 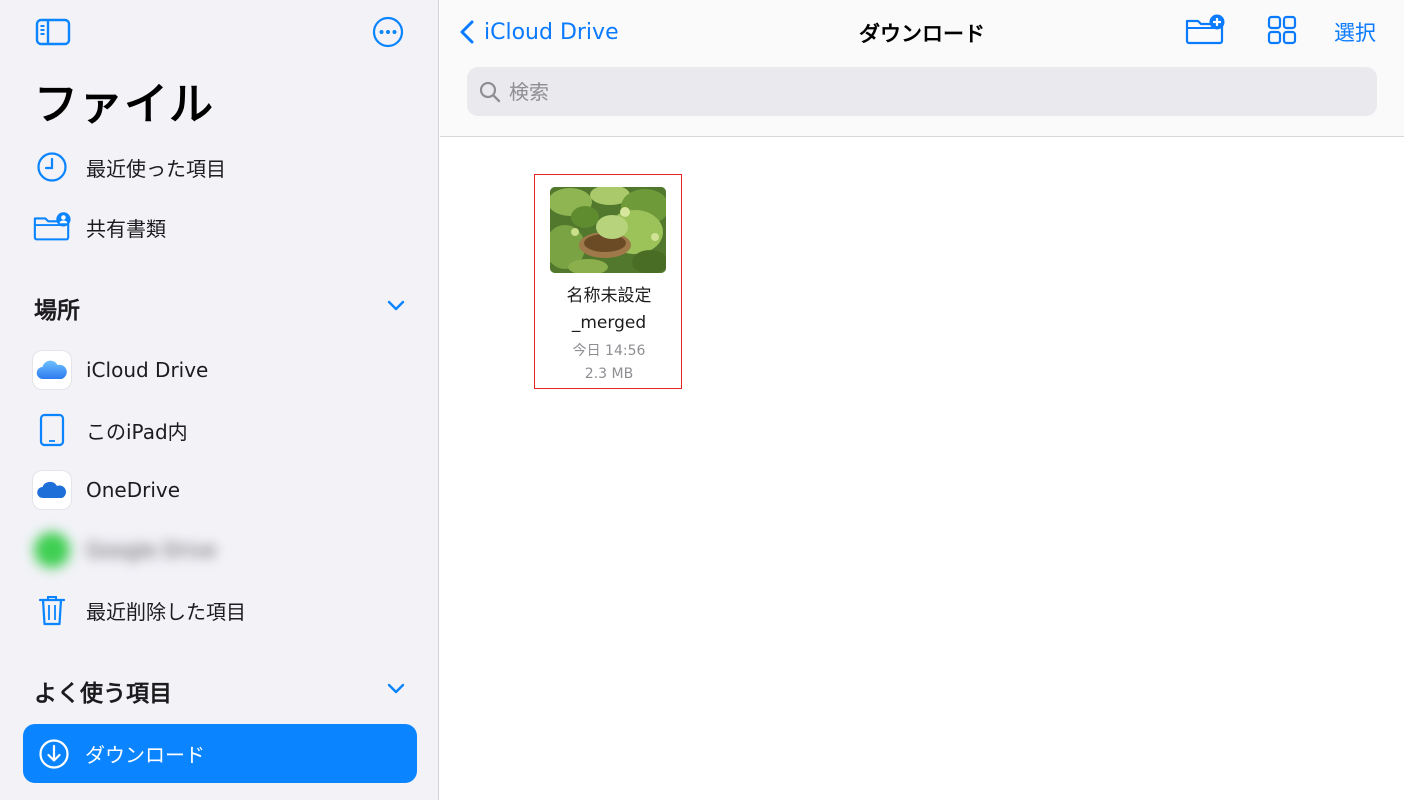 What do you see at coordinates (490, 92) in the screenshot?
I see `search-icon` at bounding box center [490, 92].